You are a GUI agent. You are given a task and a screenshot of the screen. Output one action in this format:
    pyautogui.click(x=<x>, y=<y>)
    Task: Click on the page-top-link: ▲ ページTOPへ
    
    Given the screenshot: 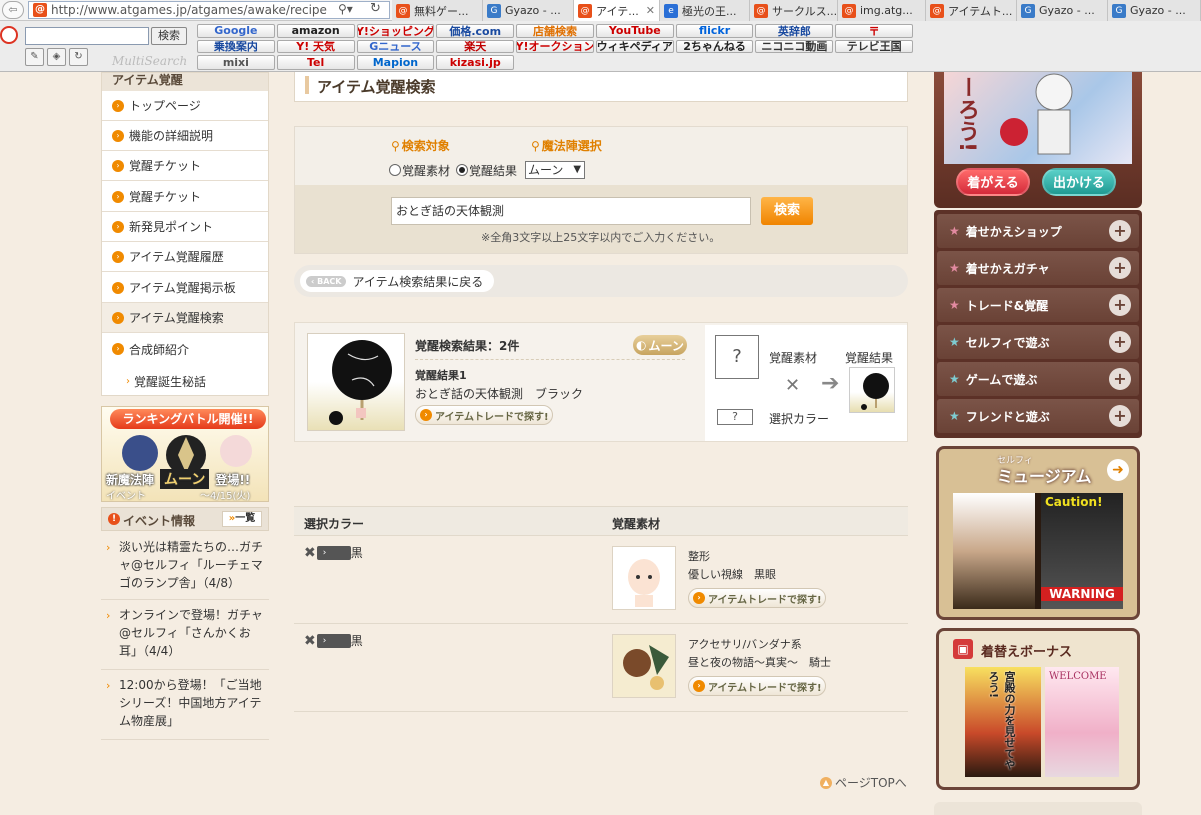 What is the action you would take?
    pyautogui.click(x=863, y=782)
    